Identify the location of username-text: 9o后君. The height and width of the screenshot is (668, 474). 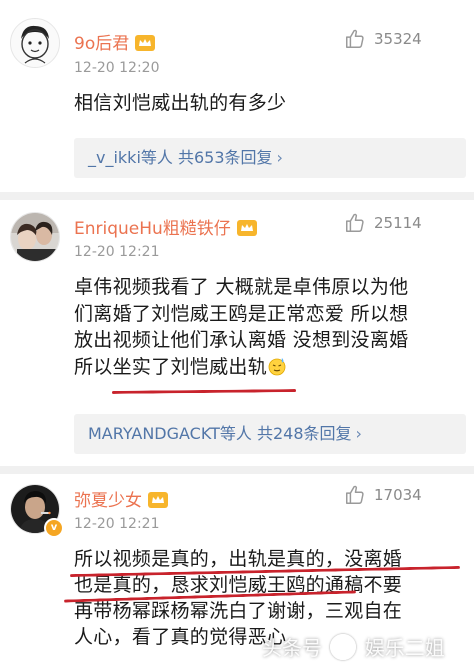
(102, 44).